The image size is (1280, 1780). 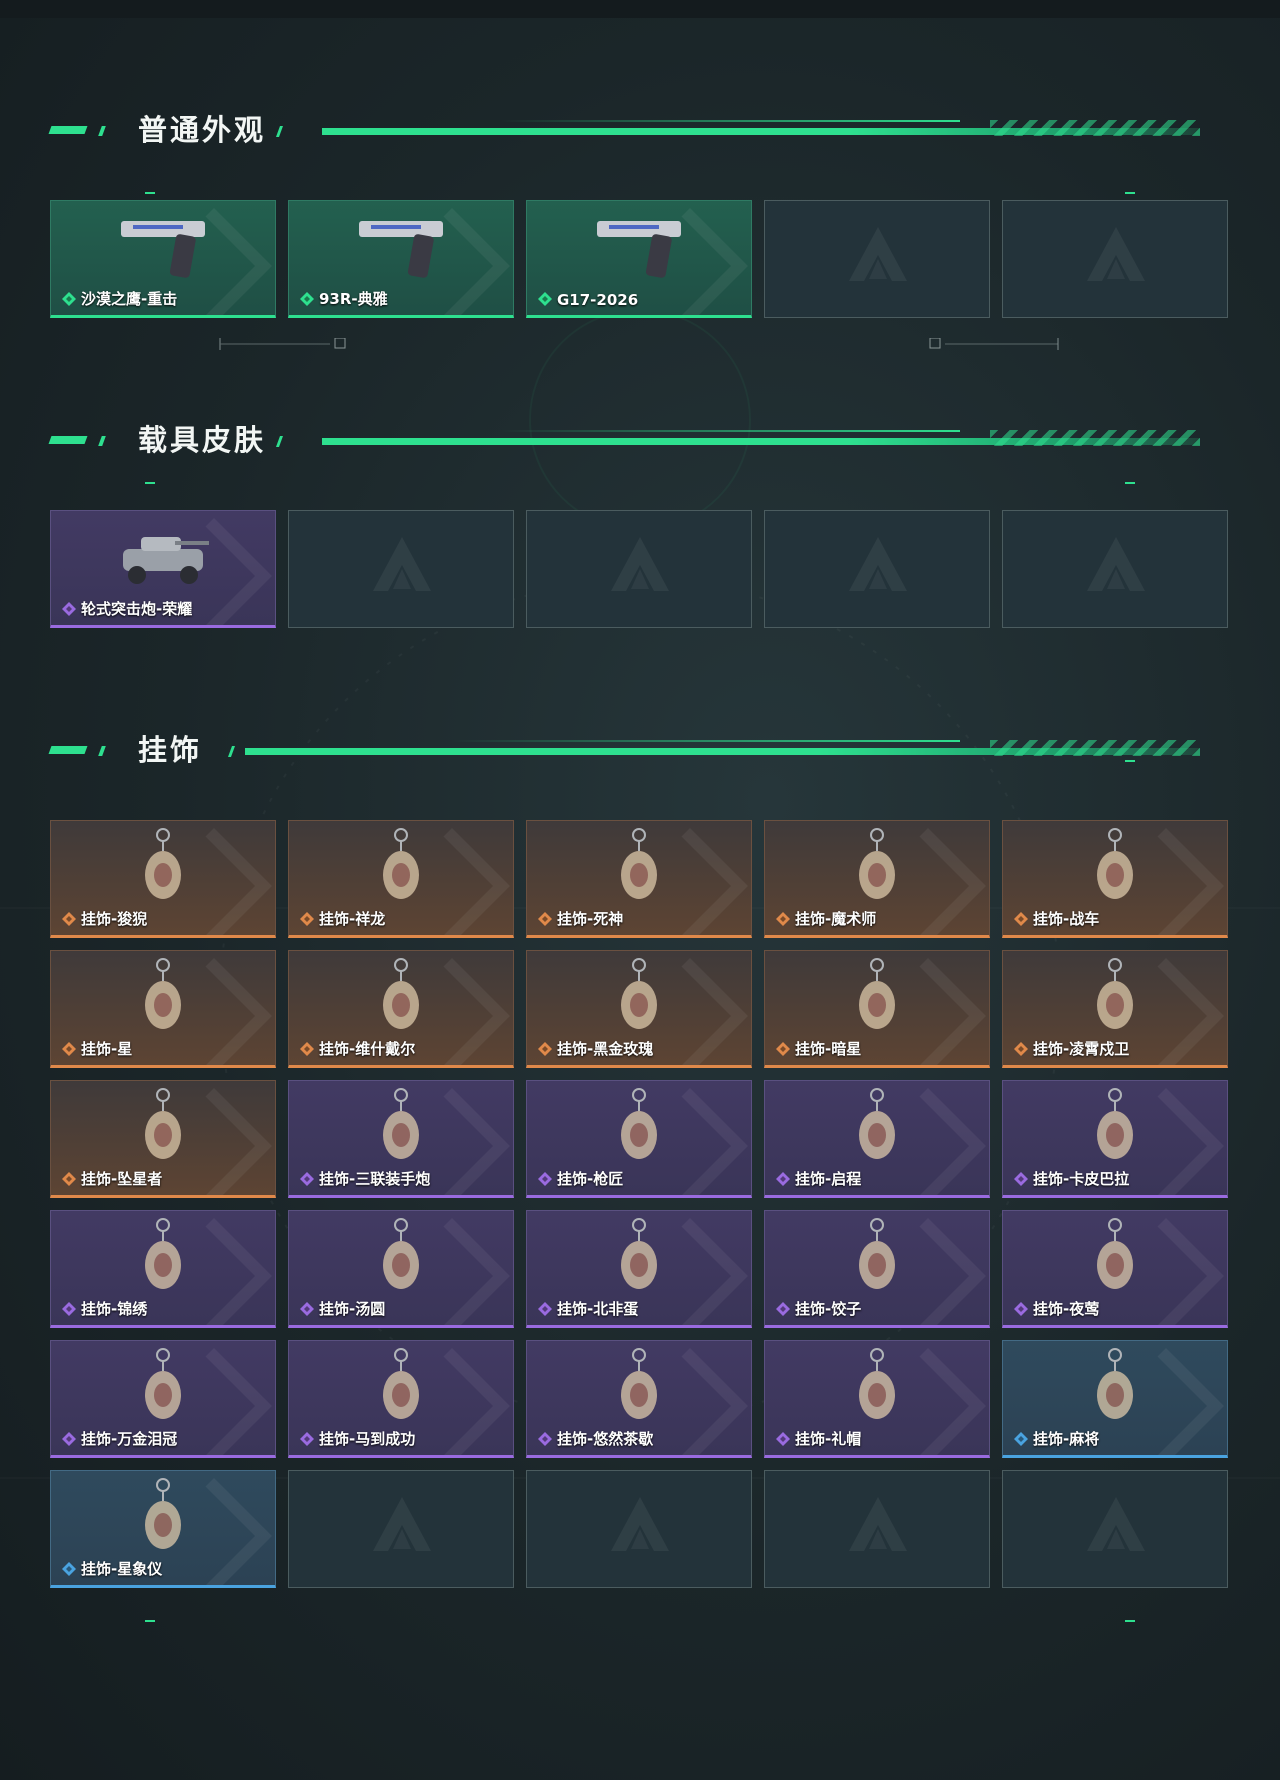 I want to click on item-card: 挂饰-北非蛋, so click(x=639, y=1269).